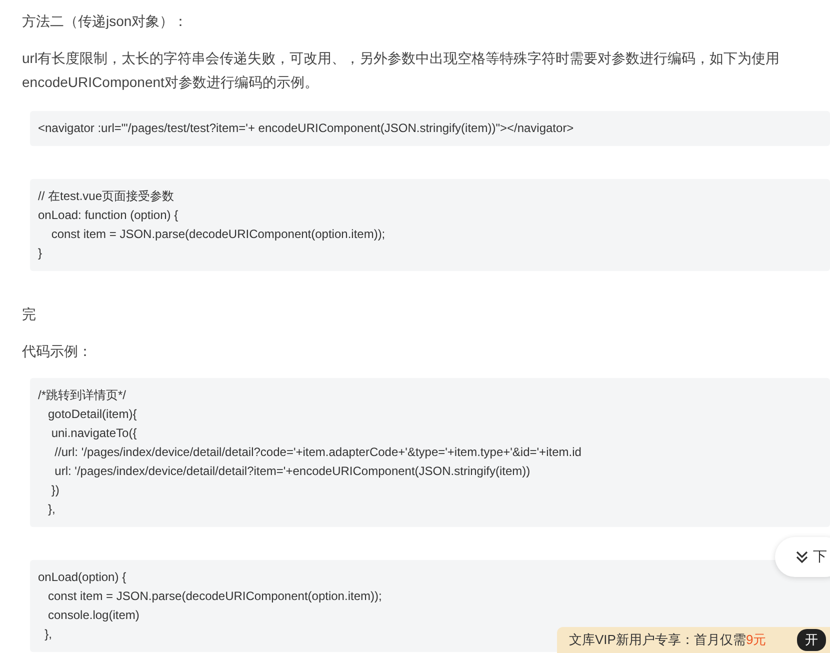  What do you see at coordinates (106, 196) in the screenshot?
I see `code-line: // 在test.vue页面接受参数` at bounding box center [106, 196].